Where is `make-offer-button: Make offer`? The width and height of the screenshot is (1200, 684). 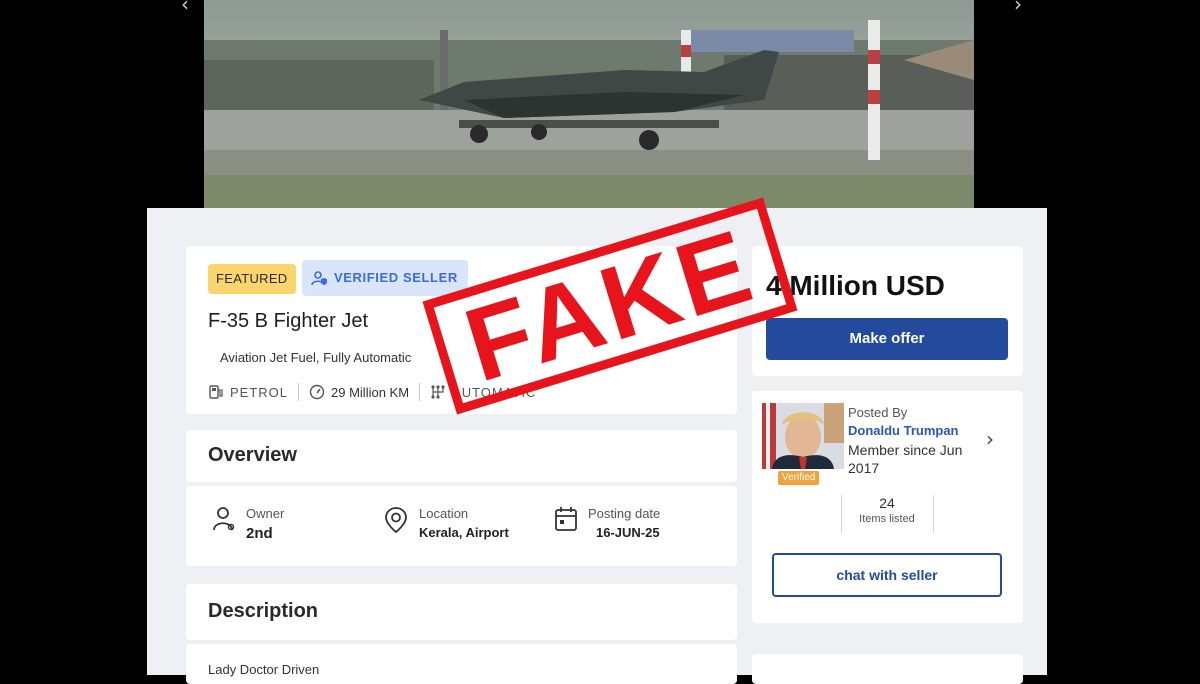
make-offer-button: Make offer is located at coordinates (887, 339).